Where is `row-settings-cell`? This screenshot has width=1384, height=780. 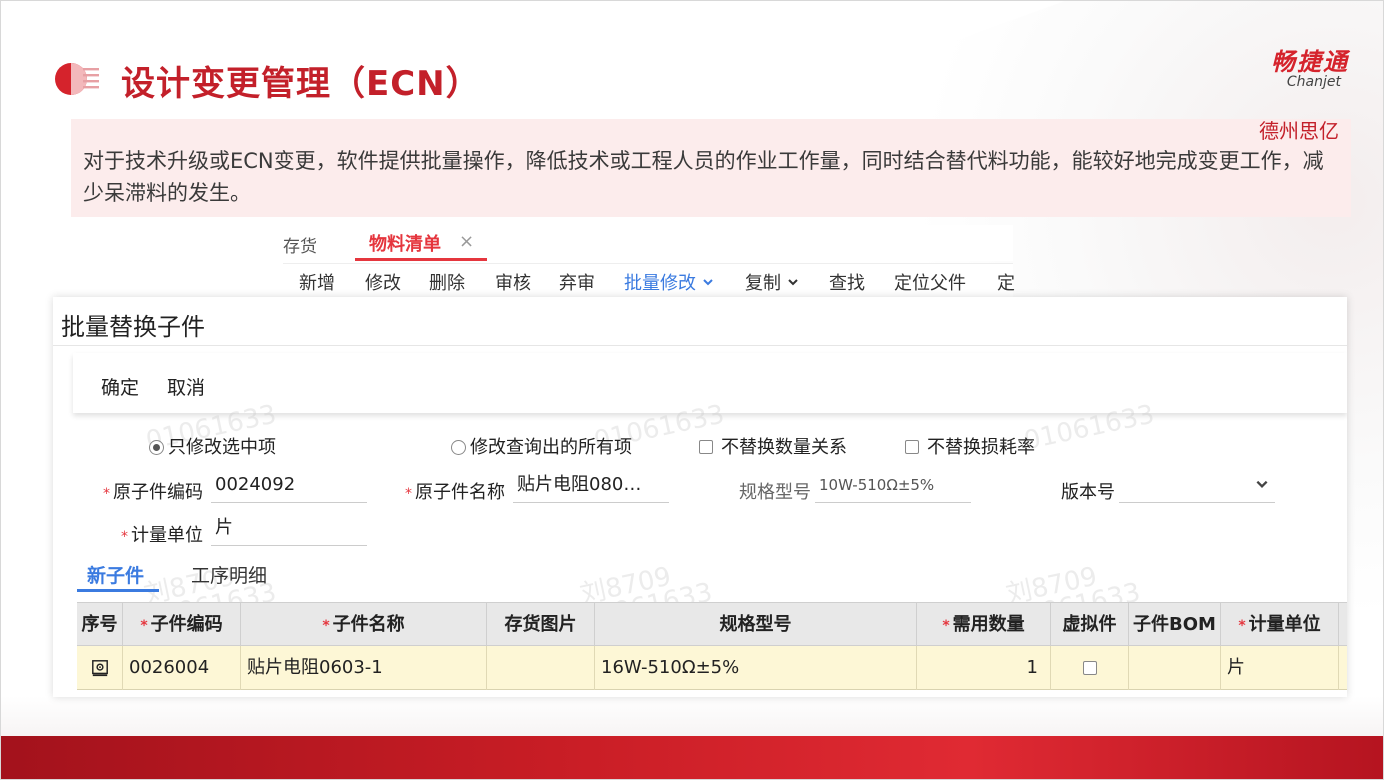
row-settings-cell is located at coordinates (100, 668).